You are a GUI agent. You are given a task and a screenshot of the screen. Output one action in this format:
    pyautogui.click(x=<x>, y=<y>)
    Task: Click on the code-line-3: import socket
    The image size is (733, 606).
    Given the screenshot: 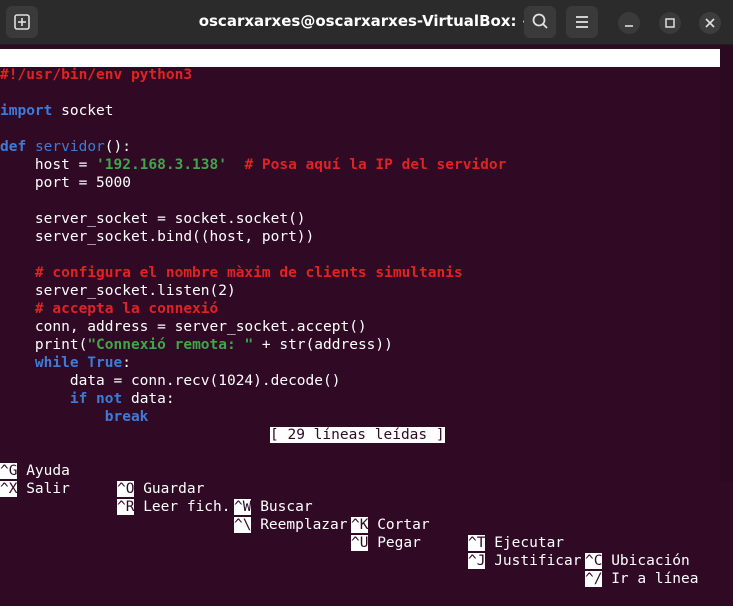 What is the action you would take?
    pyautogui.click(x=57, y=111)
    